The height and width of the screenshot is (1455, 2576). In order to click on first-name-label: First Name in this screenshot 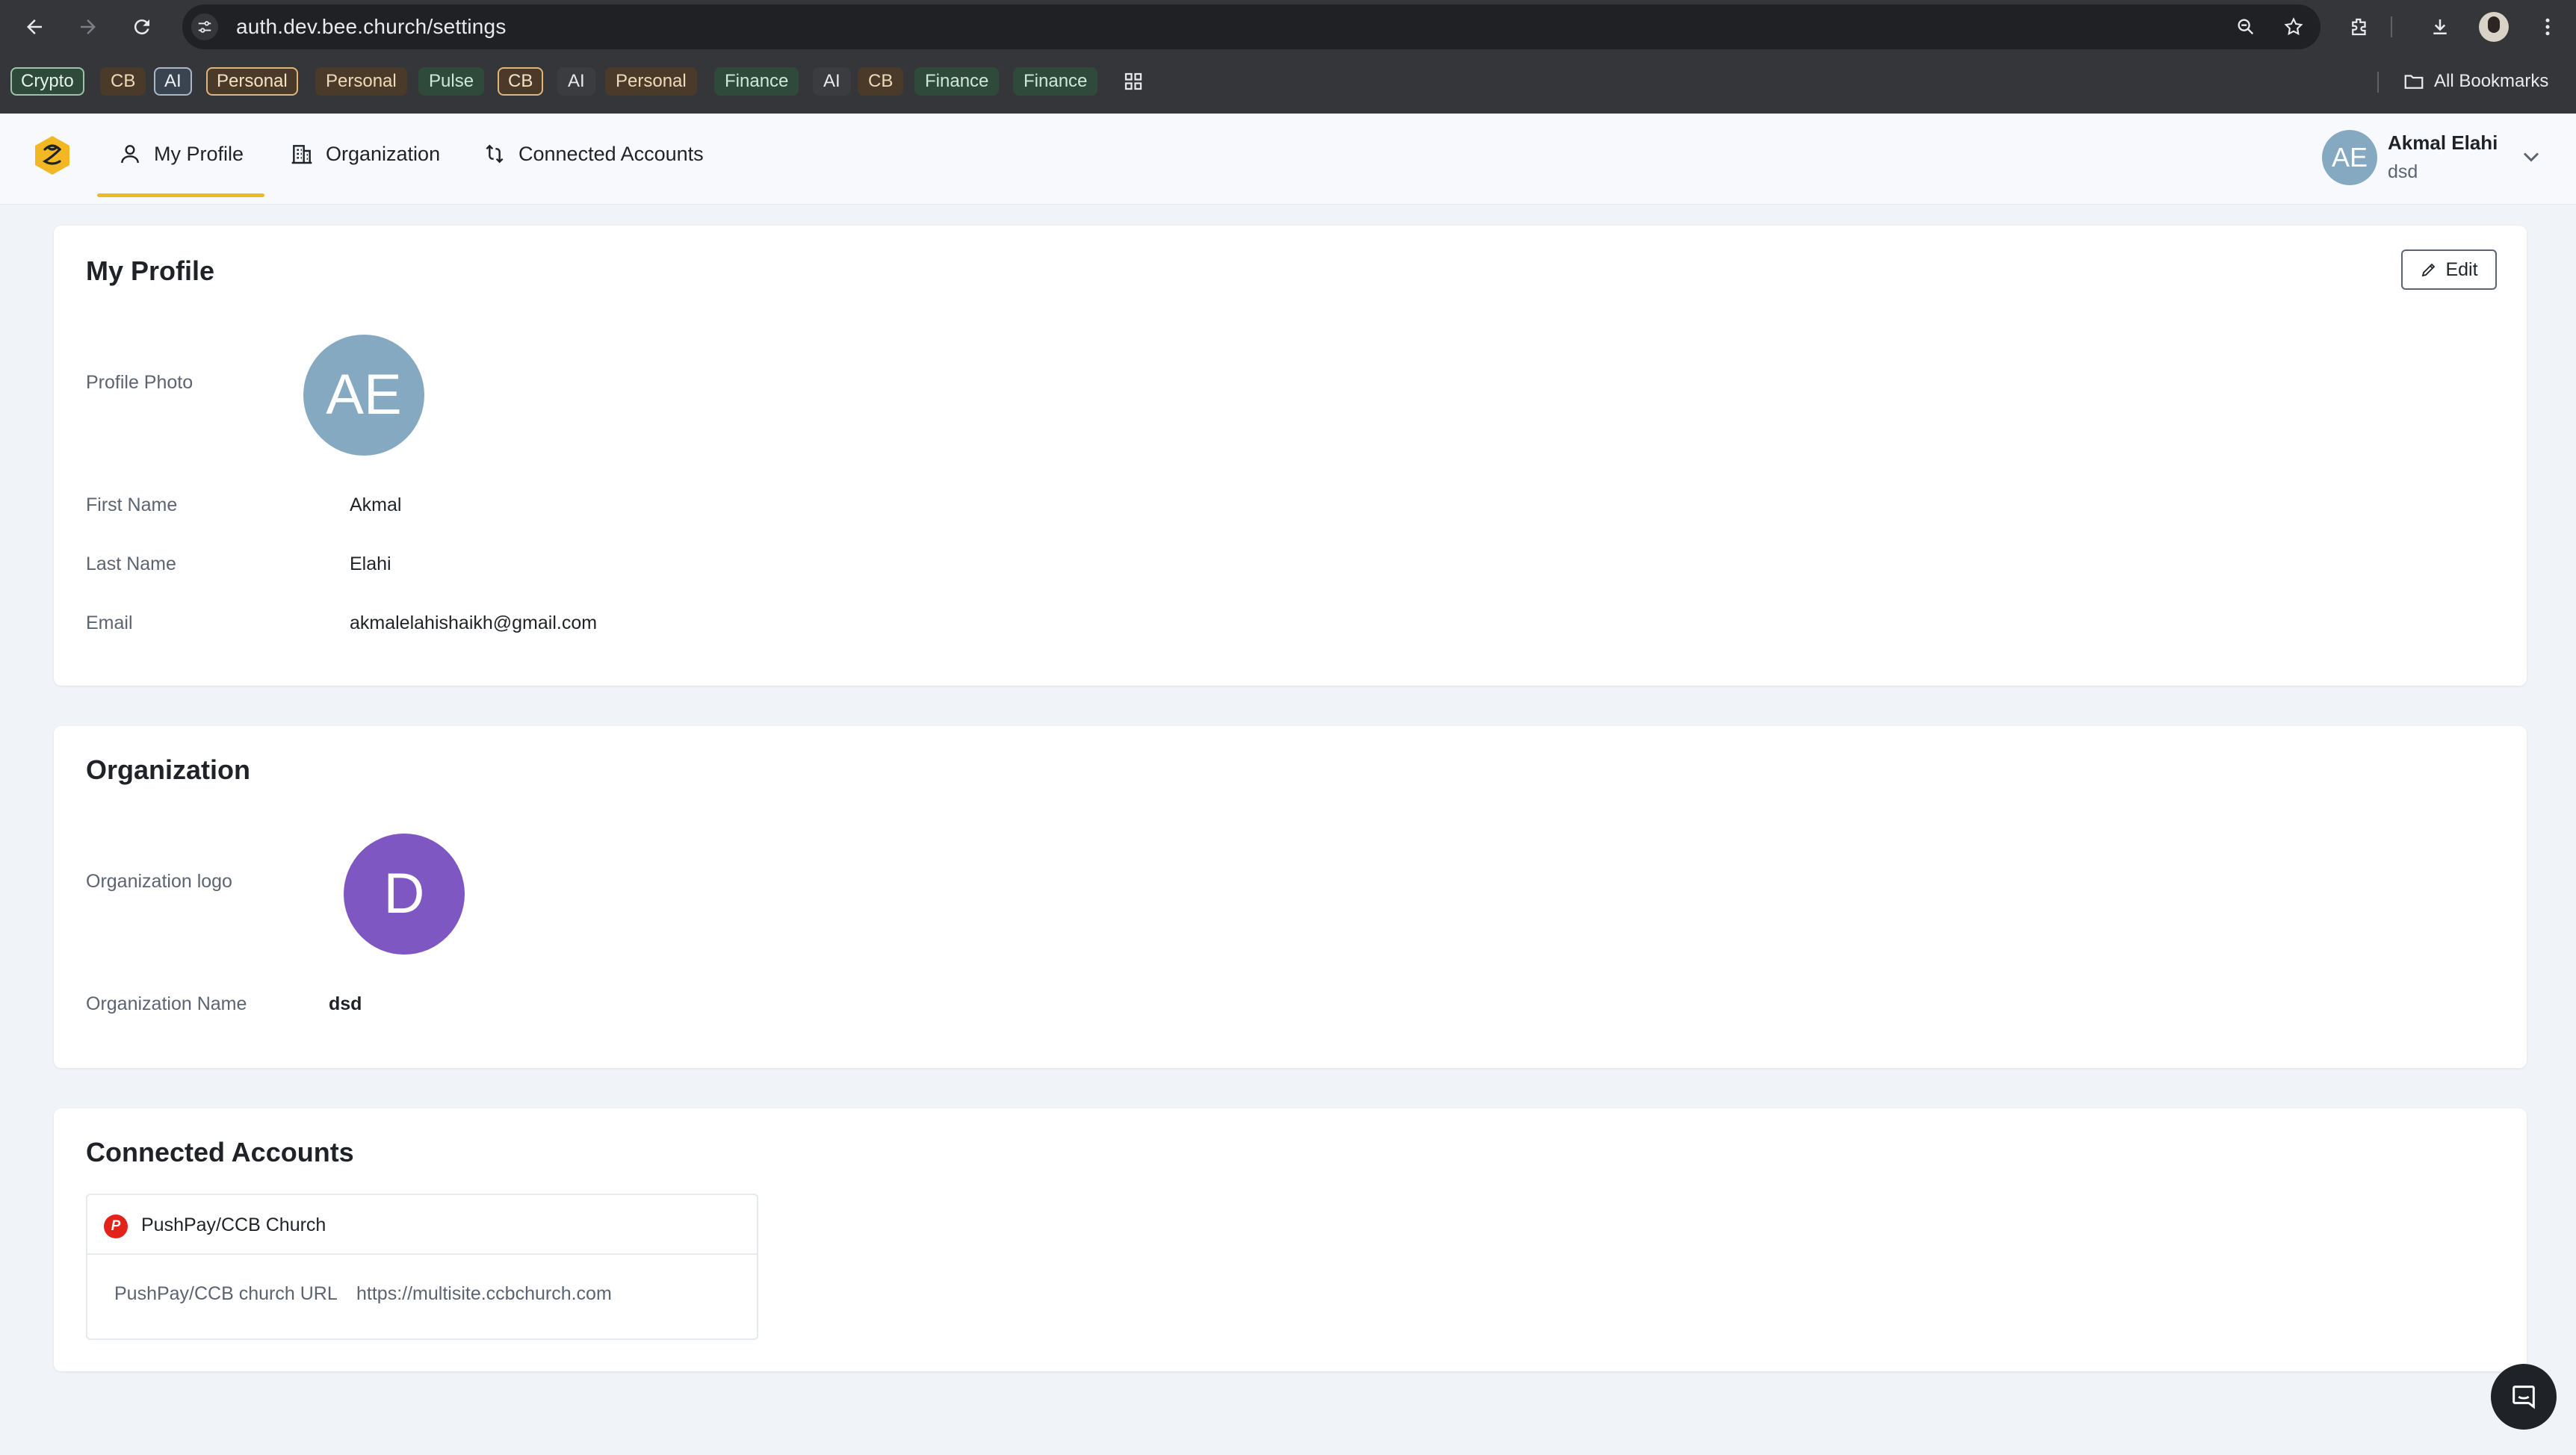, I will do `click(132, 504)`.